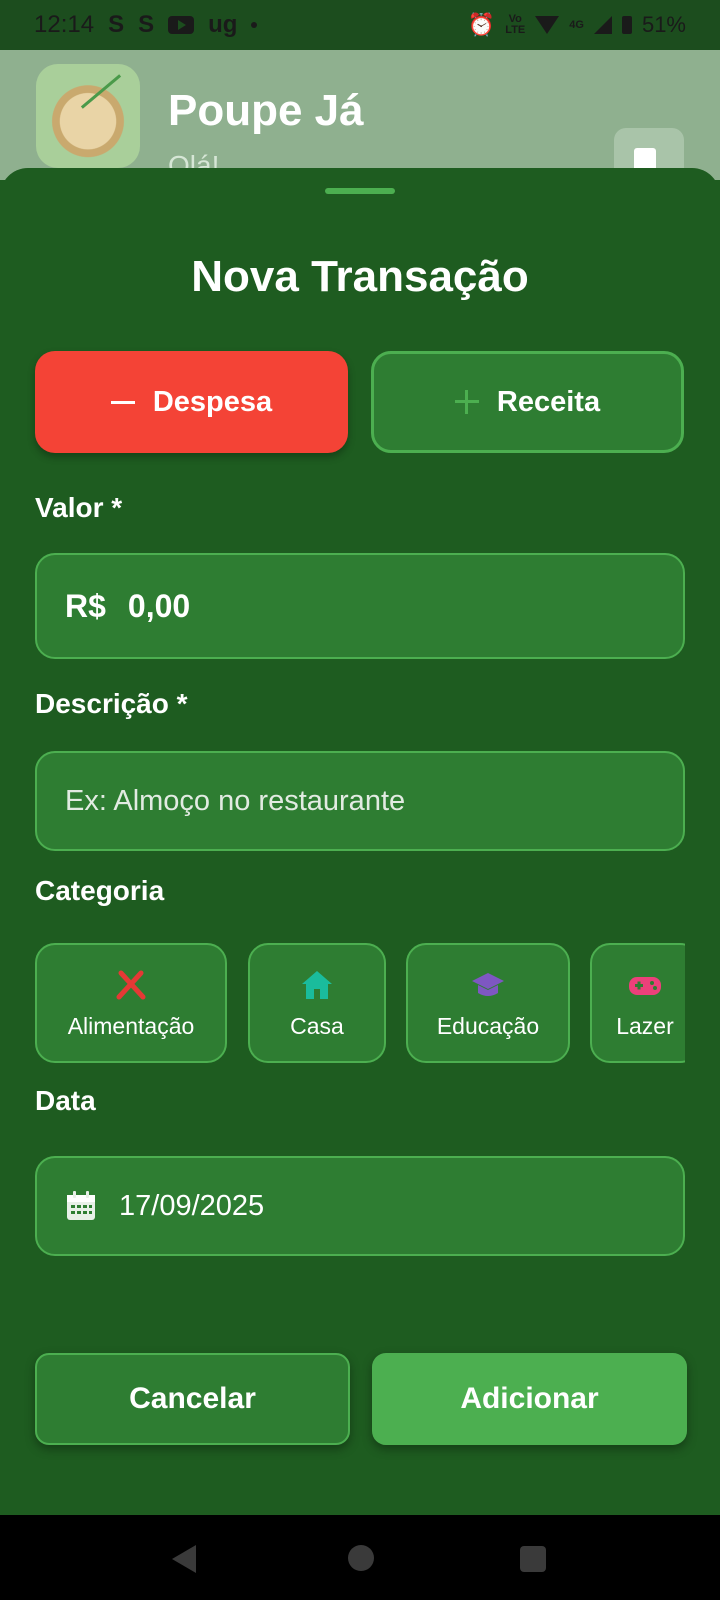 The image size is (720, 1600). I want to click on income-type-button: Receita, so click(527, 402).